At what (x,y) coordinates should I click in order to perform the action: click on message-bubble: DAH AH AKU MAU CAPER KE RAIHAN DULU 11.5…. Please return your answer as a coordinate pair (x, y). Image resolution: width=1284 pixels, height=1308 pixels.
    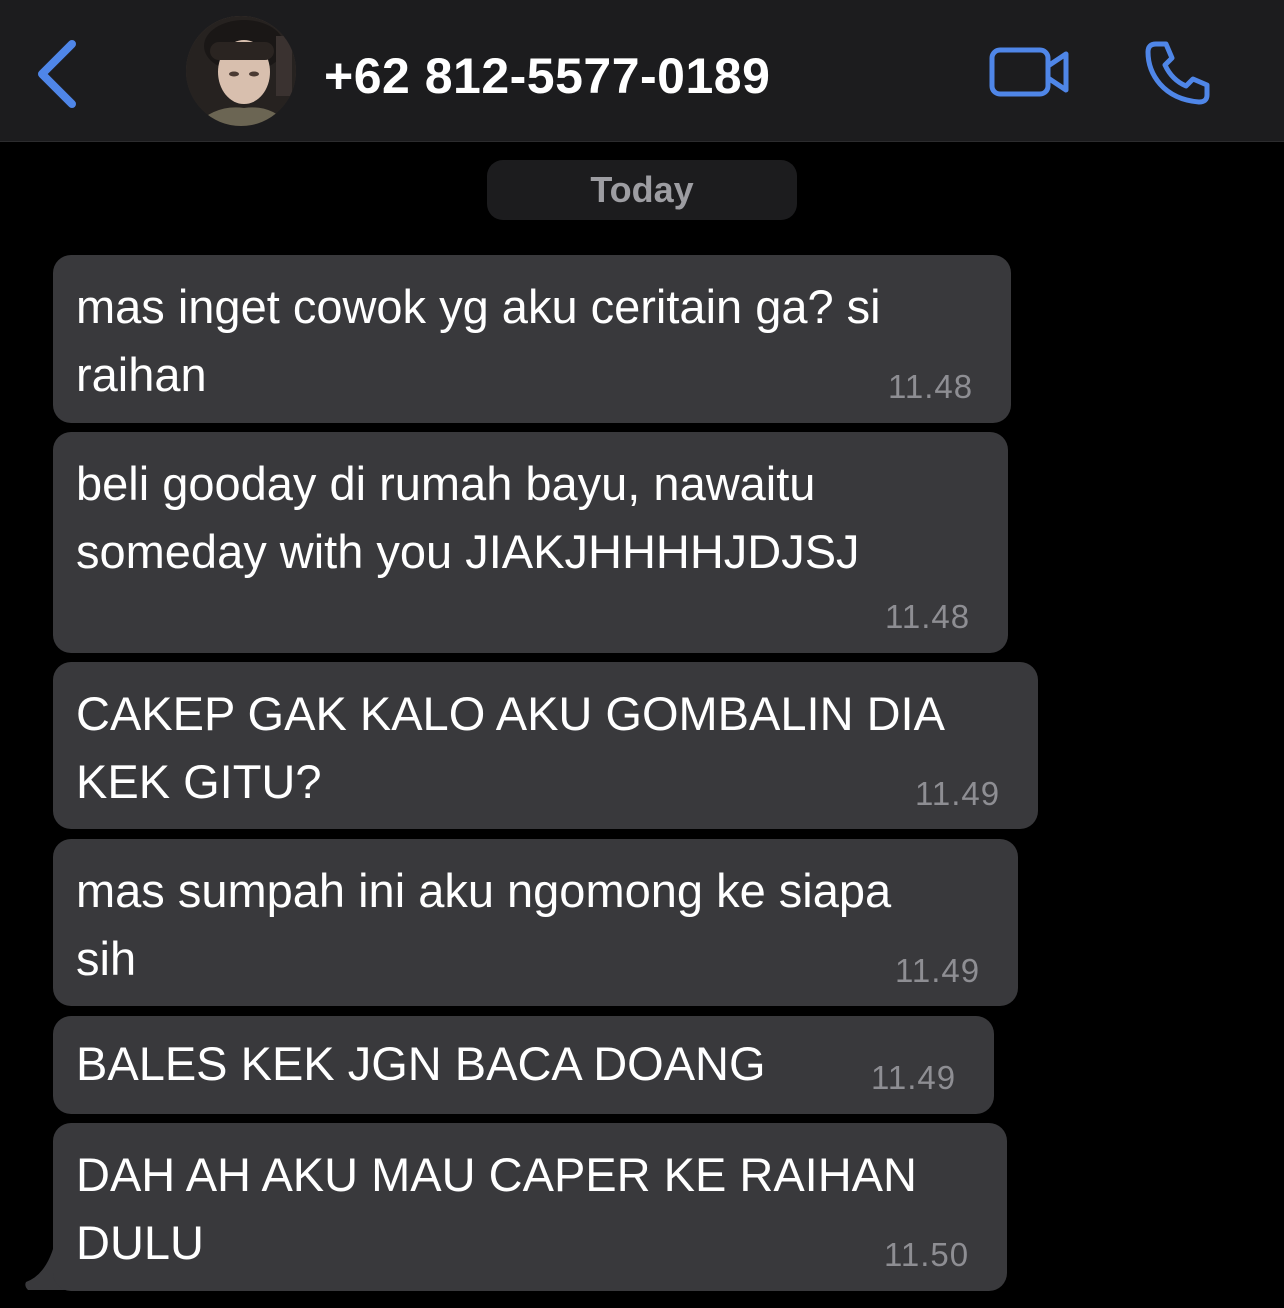
    Looking at the image, I should click on (530, 1207).